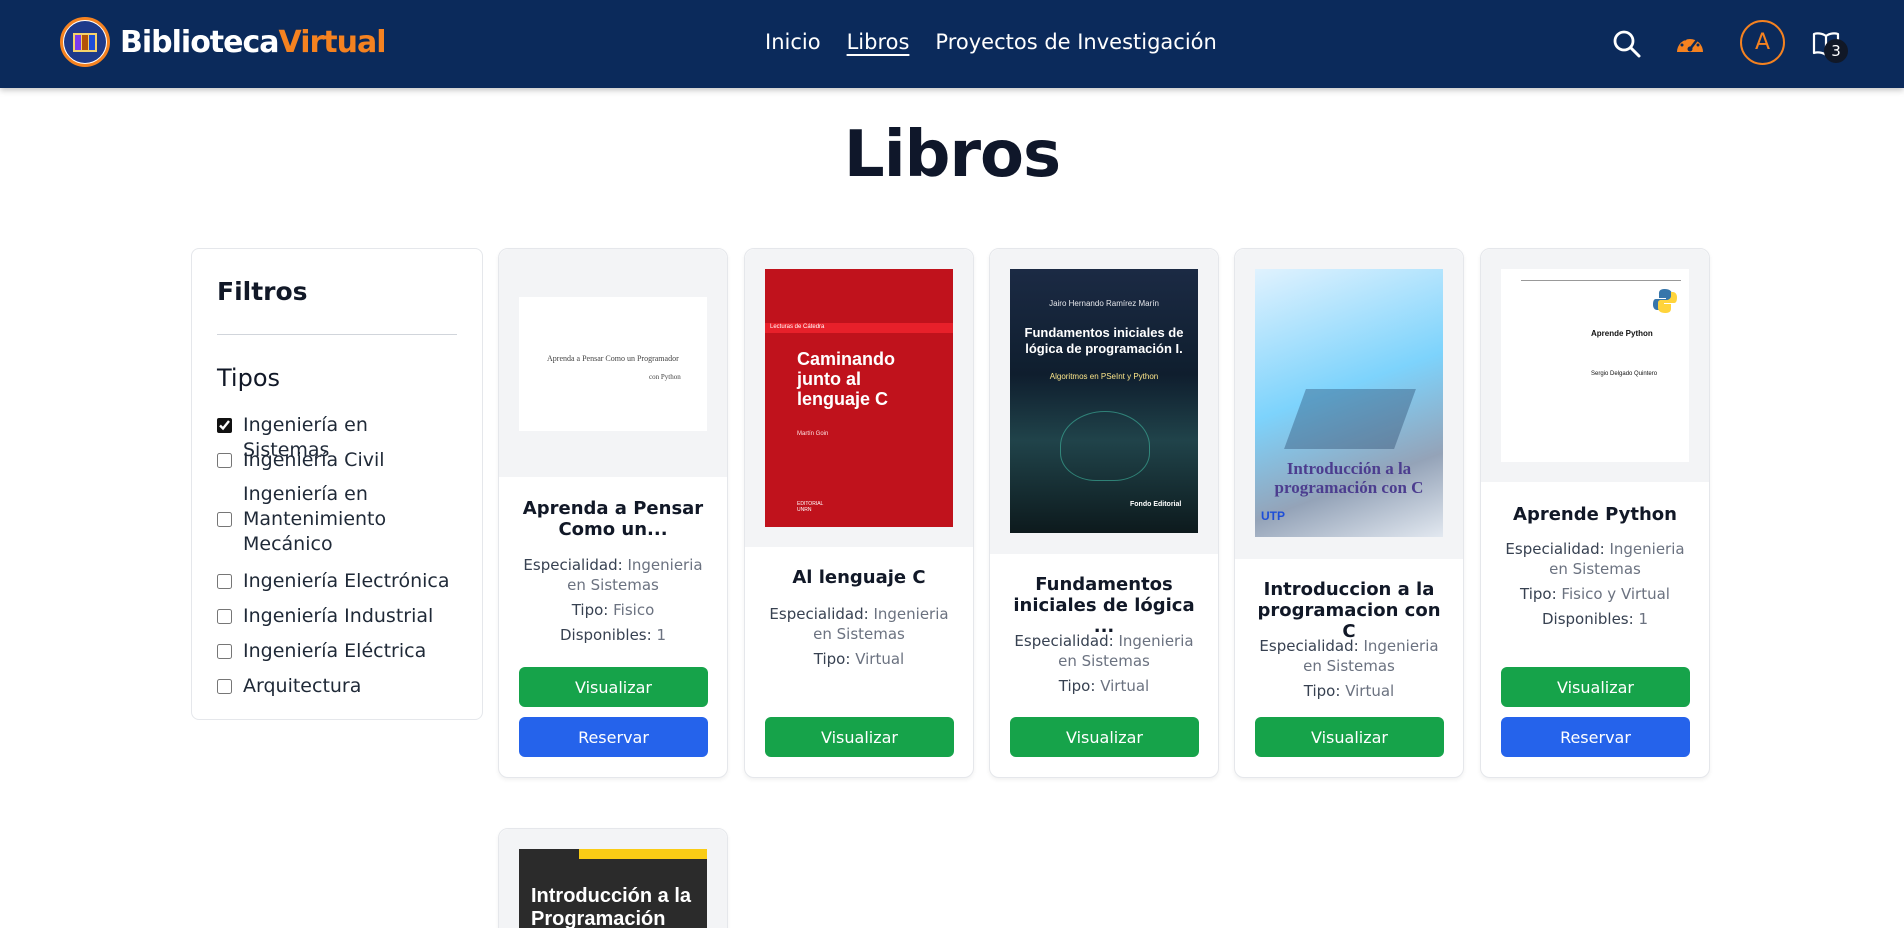 Image resolution: width=1904 pixels, height=928 pixels. Describe the element at coordinates (315, 519) in the screenshot. I see `filter-label: Ingeniería en Mantenimiento Mecánico` at that location.